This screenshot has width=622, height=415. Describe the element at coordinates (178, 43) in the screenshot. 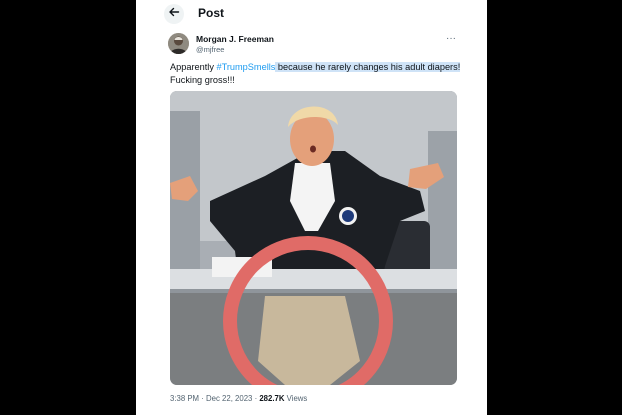

I see `avatar` at that location.